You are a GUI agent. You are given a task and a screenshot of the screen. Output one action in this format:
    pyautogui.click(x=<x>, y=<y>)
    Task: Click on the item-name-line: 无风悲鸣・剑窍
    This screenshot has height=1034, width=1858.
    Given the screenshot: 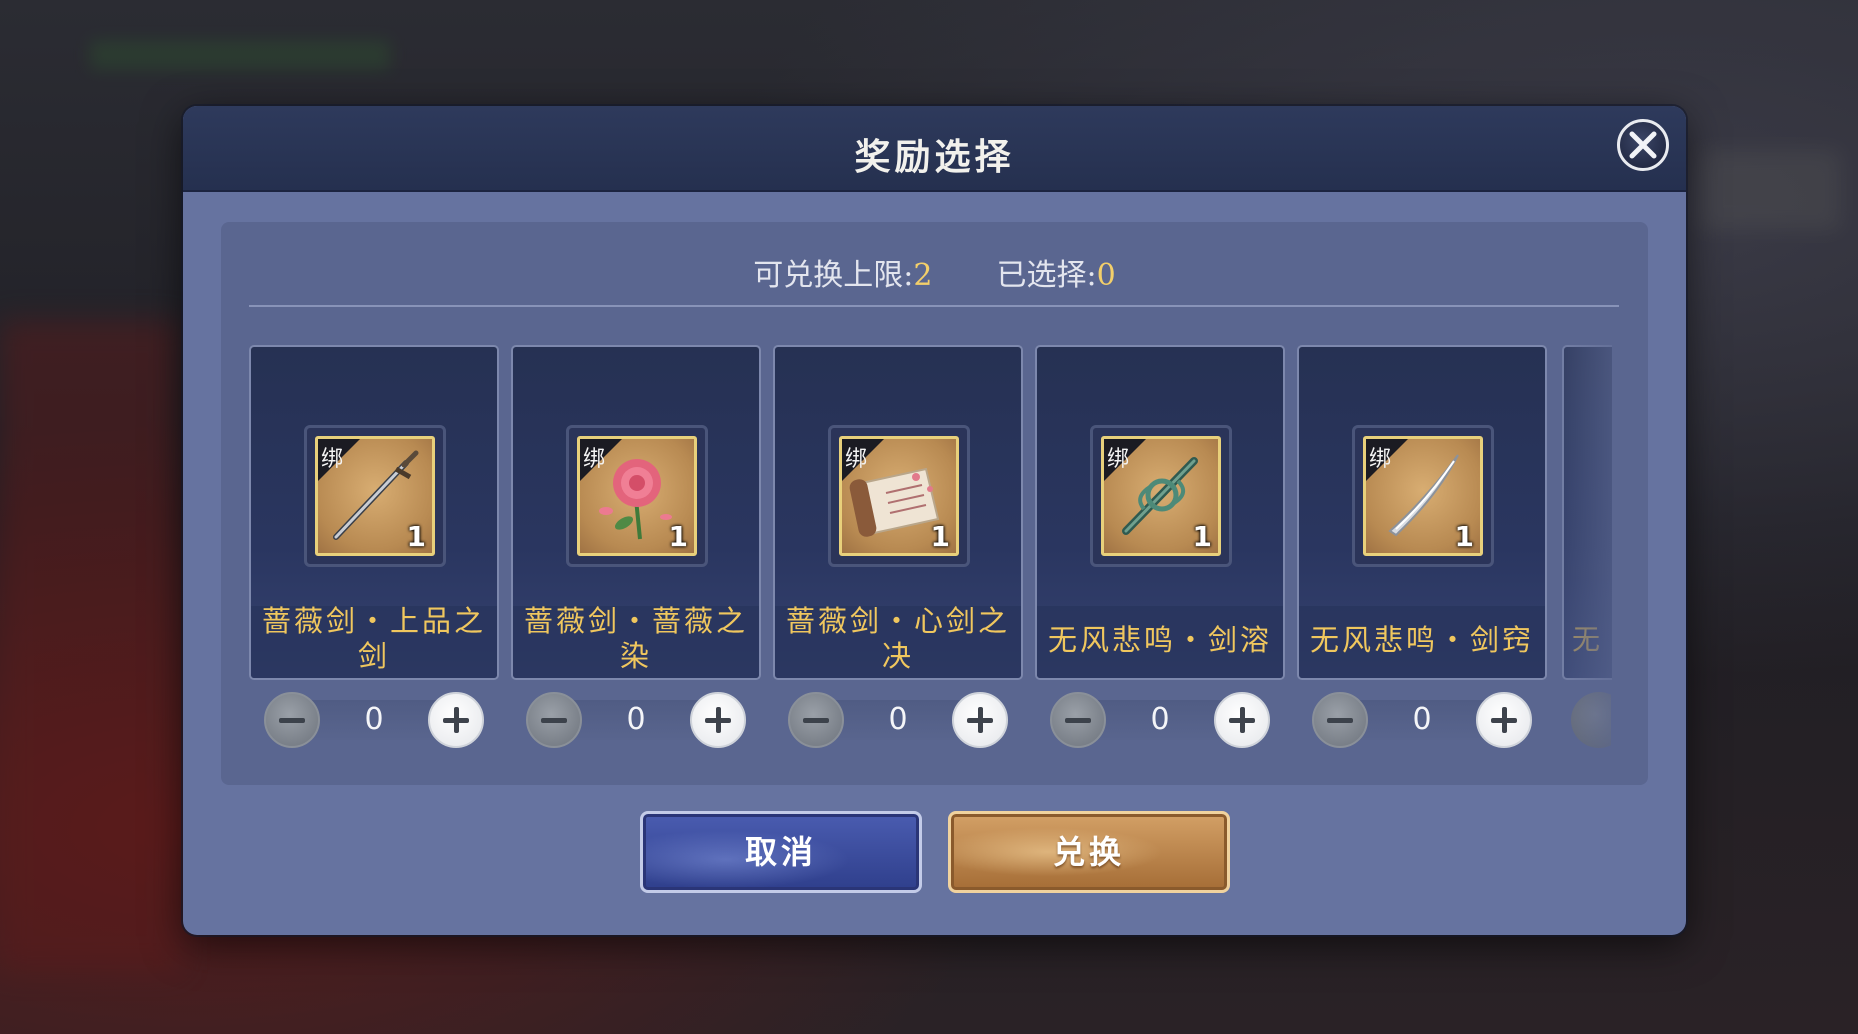 What is the action you would take?
    pyautogui.click(x=1421, y=640)
    